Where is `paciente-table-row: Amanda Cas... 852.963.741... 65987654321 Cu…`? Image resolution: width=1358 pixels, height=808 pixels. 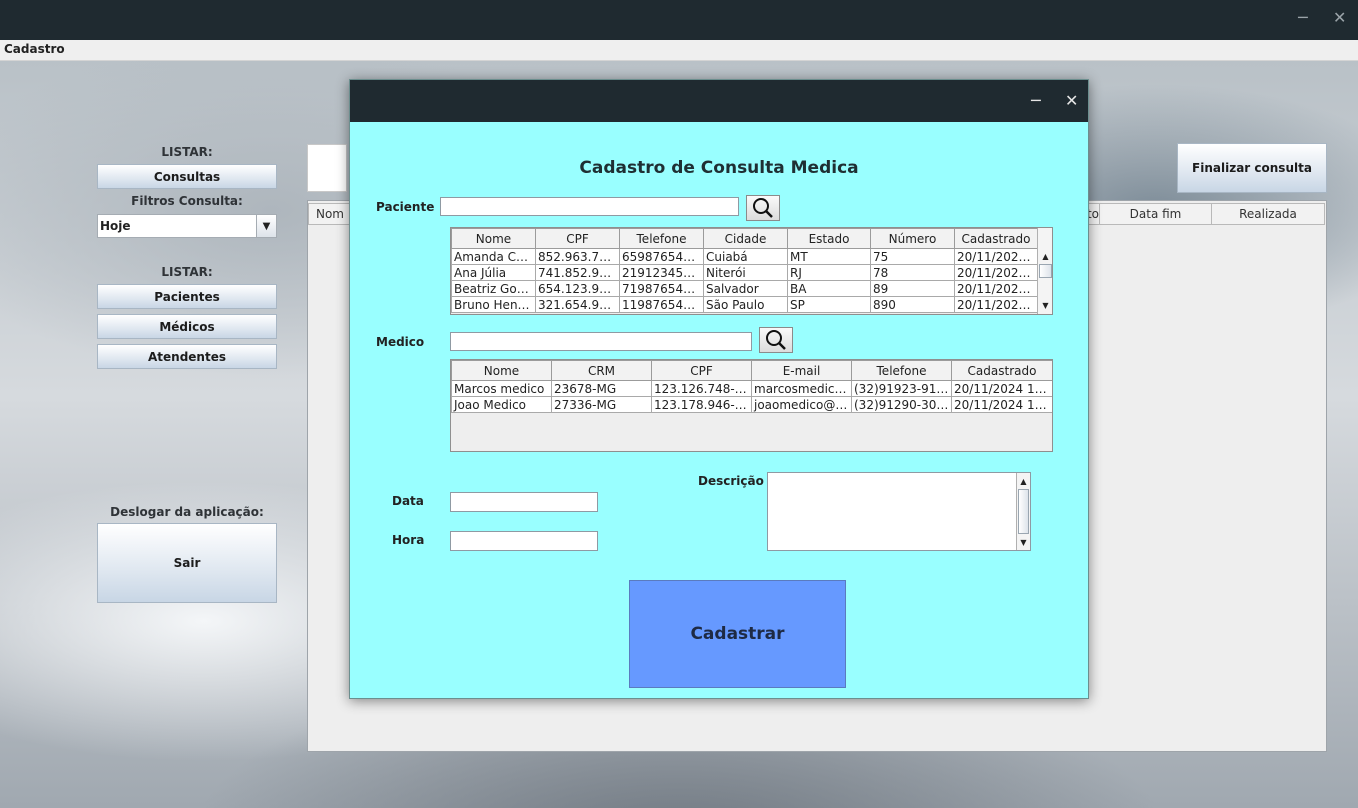 paciente-table-row: Amanda Cas... 852.963.741... 65987654321 Cu… is located at coordinates (744, 256).